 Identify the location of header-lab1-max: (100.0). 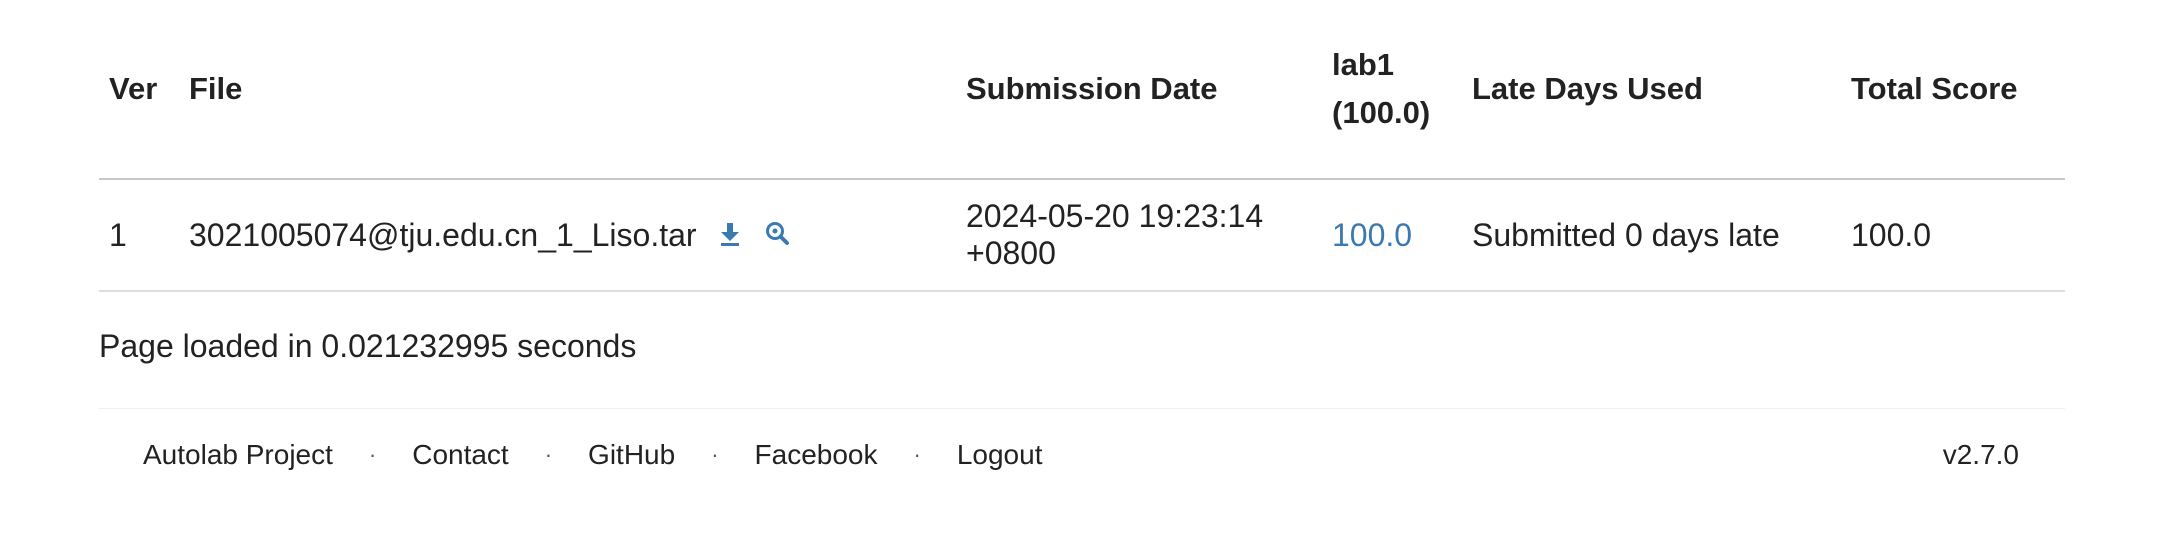
(1381, 112).